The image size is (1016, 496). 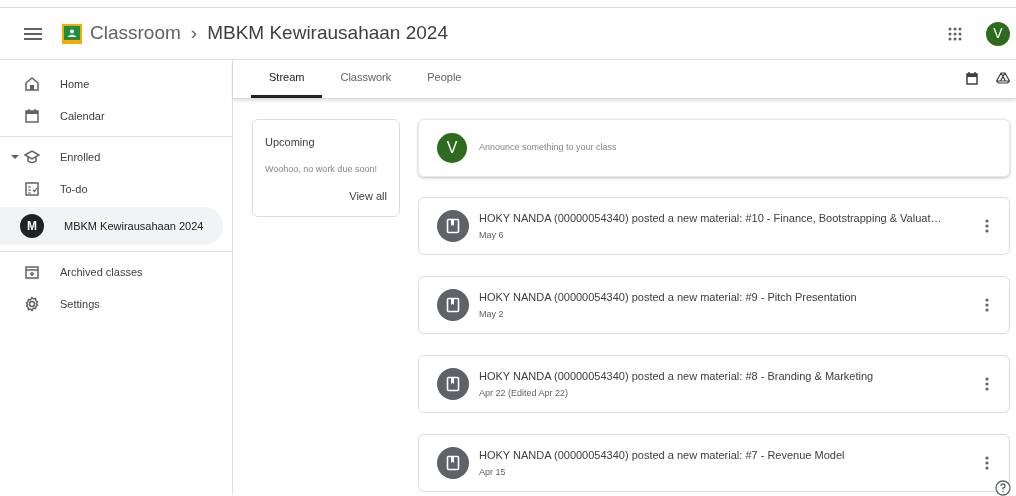 I want to click on post-date: May 6, so click(x=492, y=235).